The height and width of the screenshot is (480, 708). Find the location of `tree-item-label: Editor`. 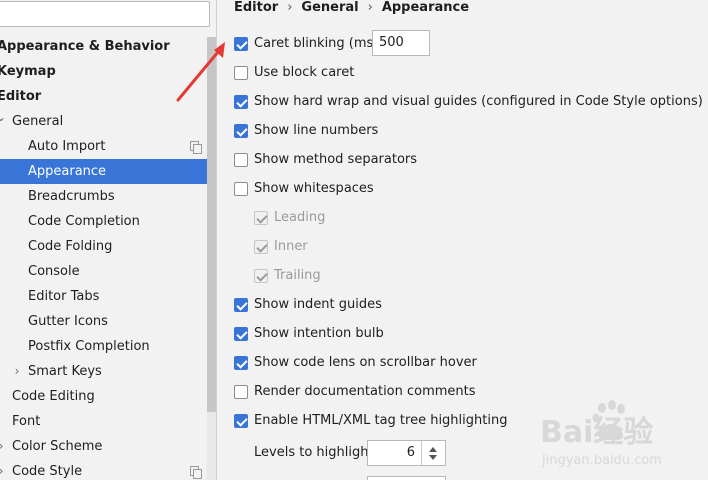

tree-item-label: Editor is located at coordinates (21, 96).